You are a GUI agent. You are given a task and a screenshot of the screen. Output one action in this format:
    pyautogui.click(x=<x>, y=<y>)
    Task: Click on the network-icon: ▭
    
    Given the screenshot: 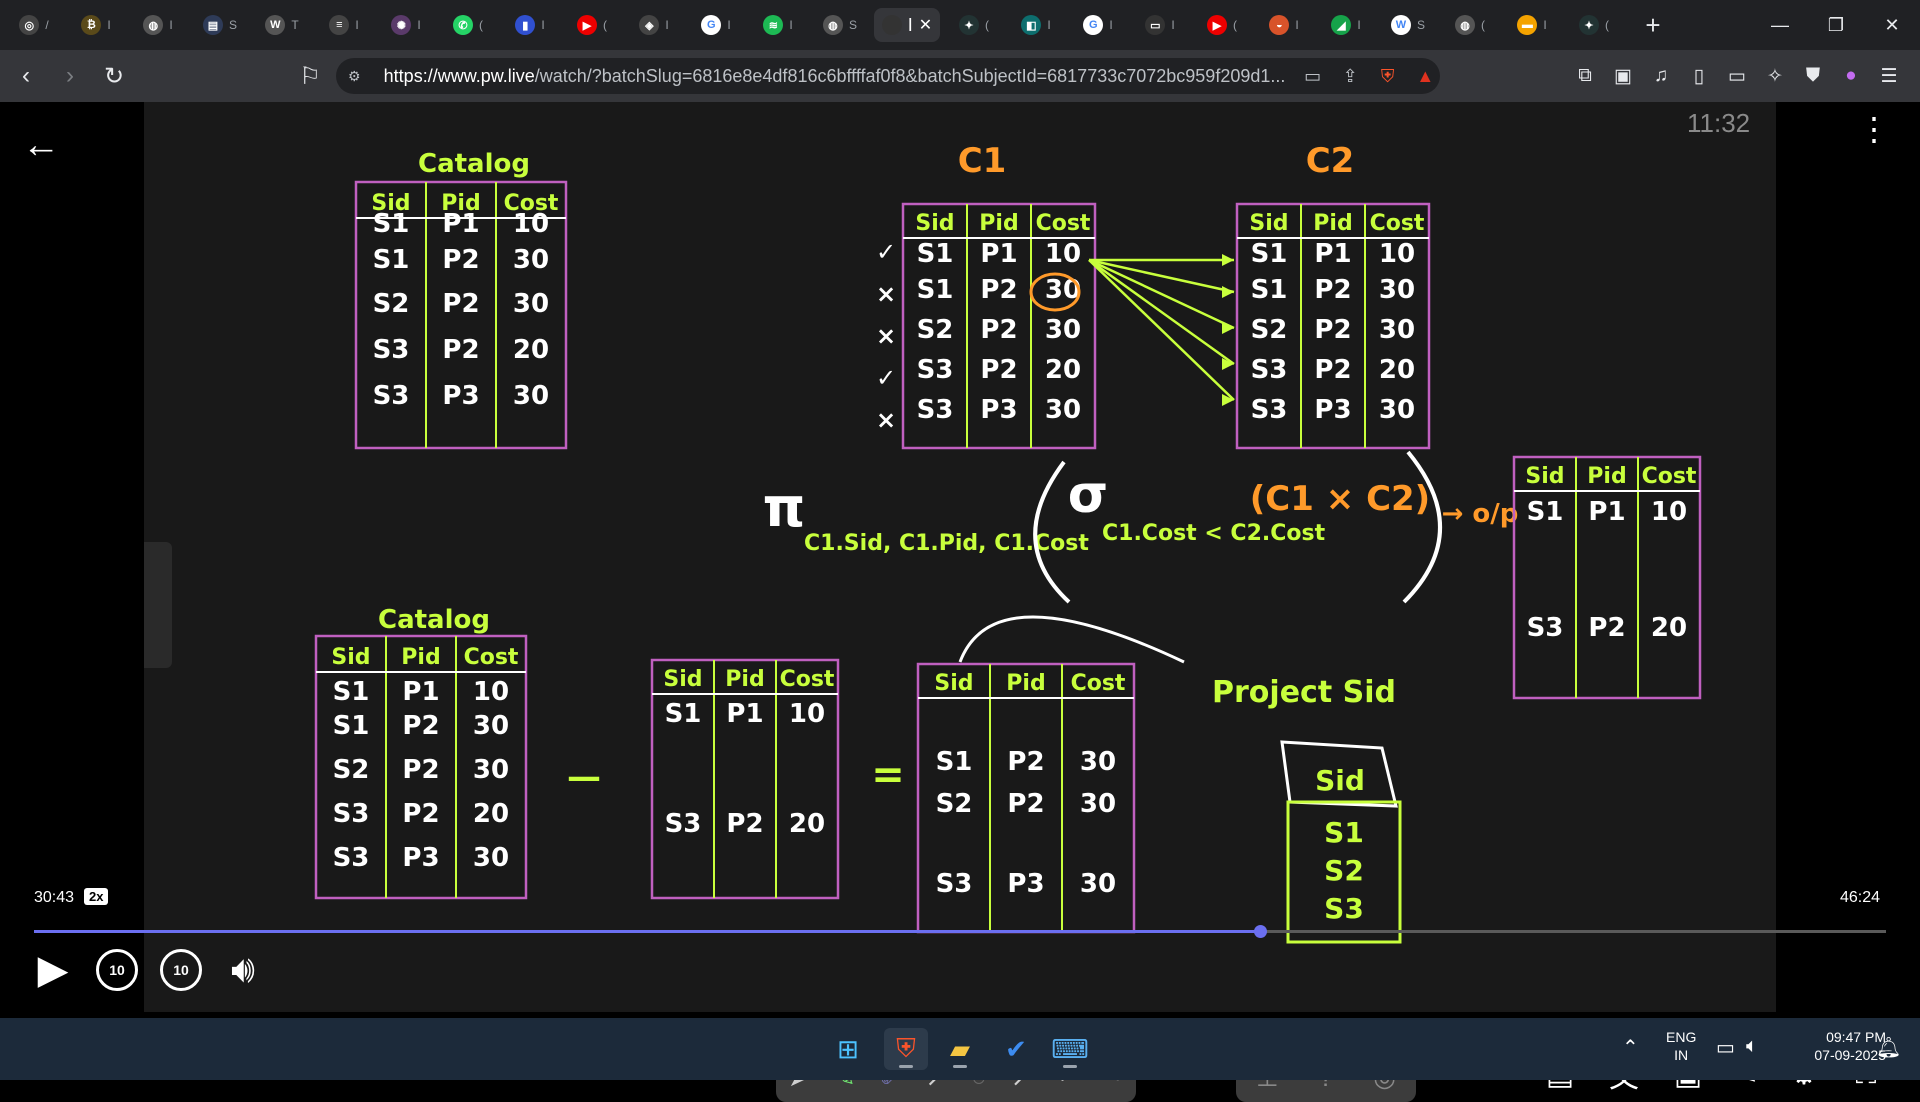 What is the action you would take?
    pyautogui.click(x=1725, y=1047)
    